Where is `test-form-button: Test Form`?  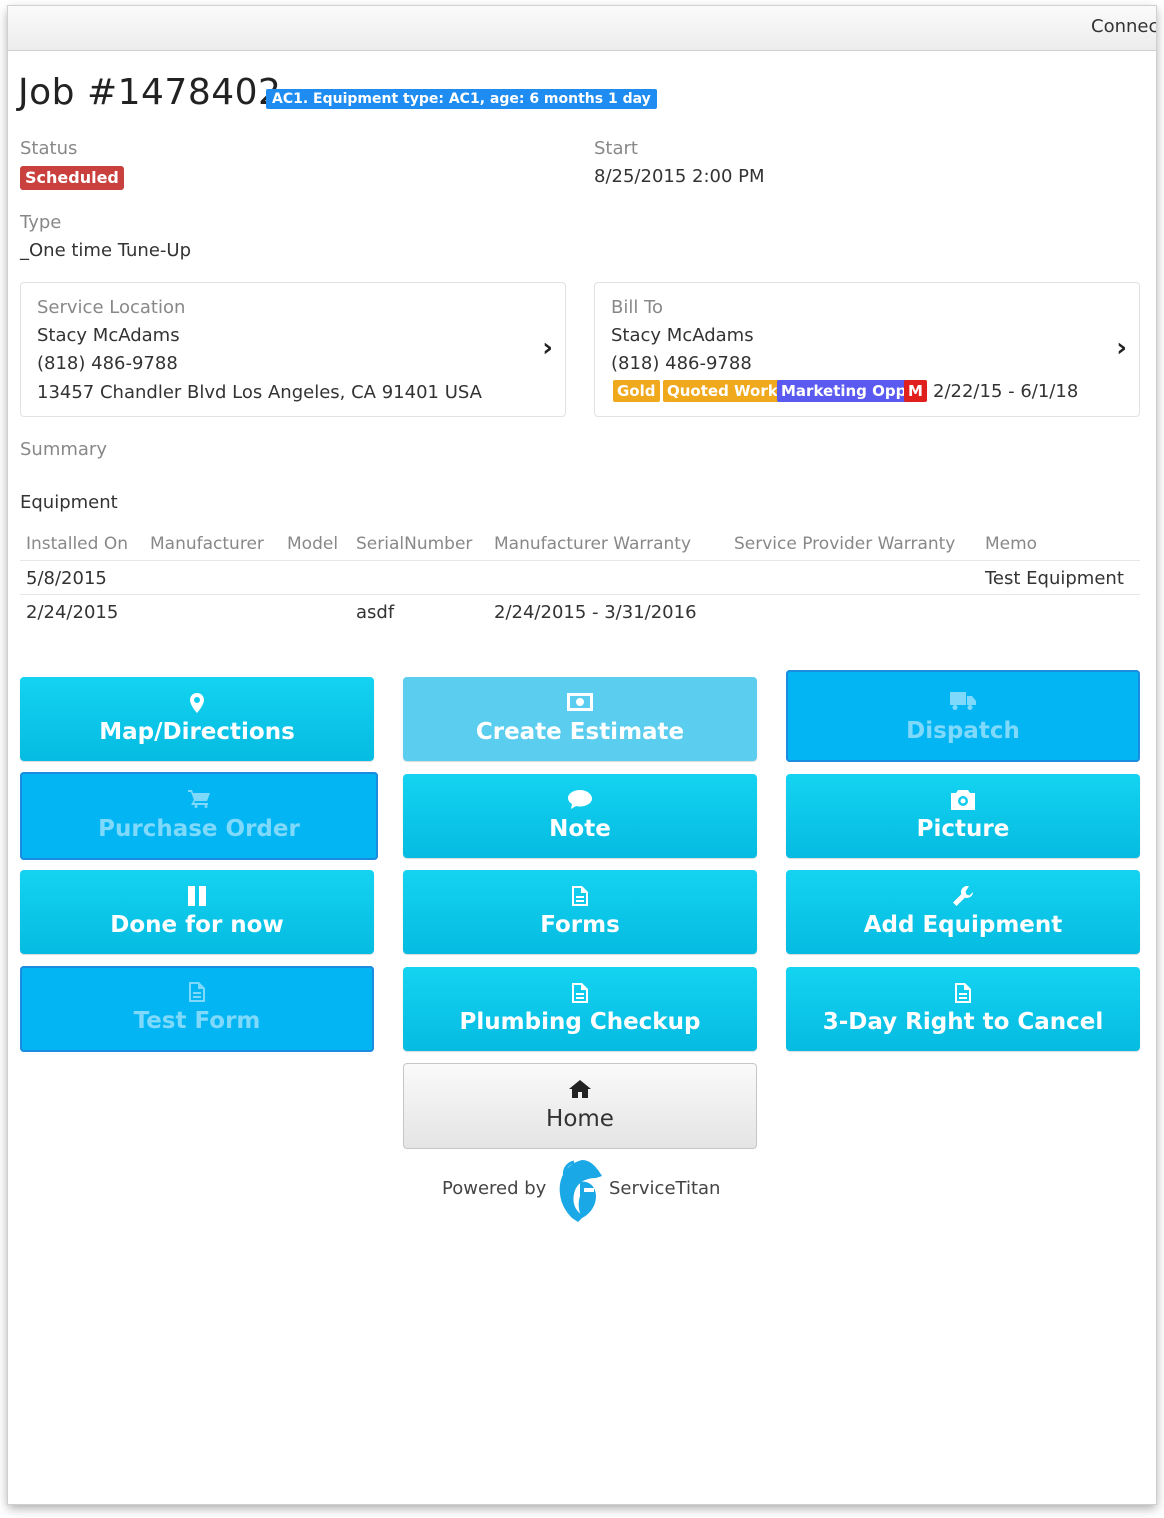 test-form-button: Test Form is located at coordinates (197, 1009).